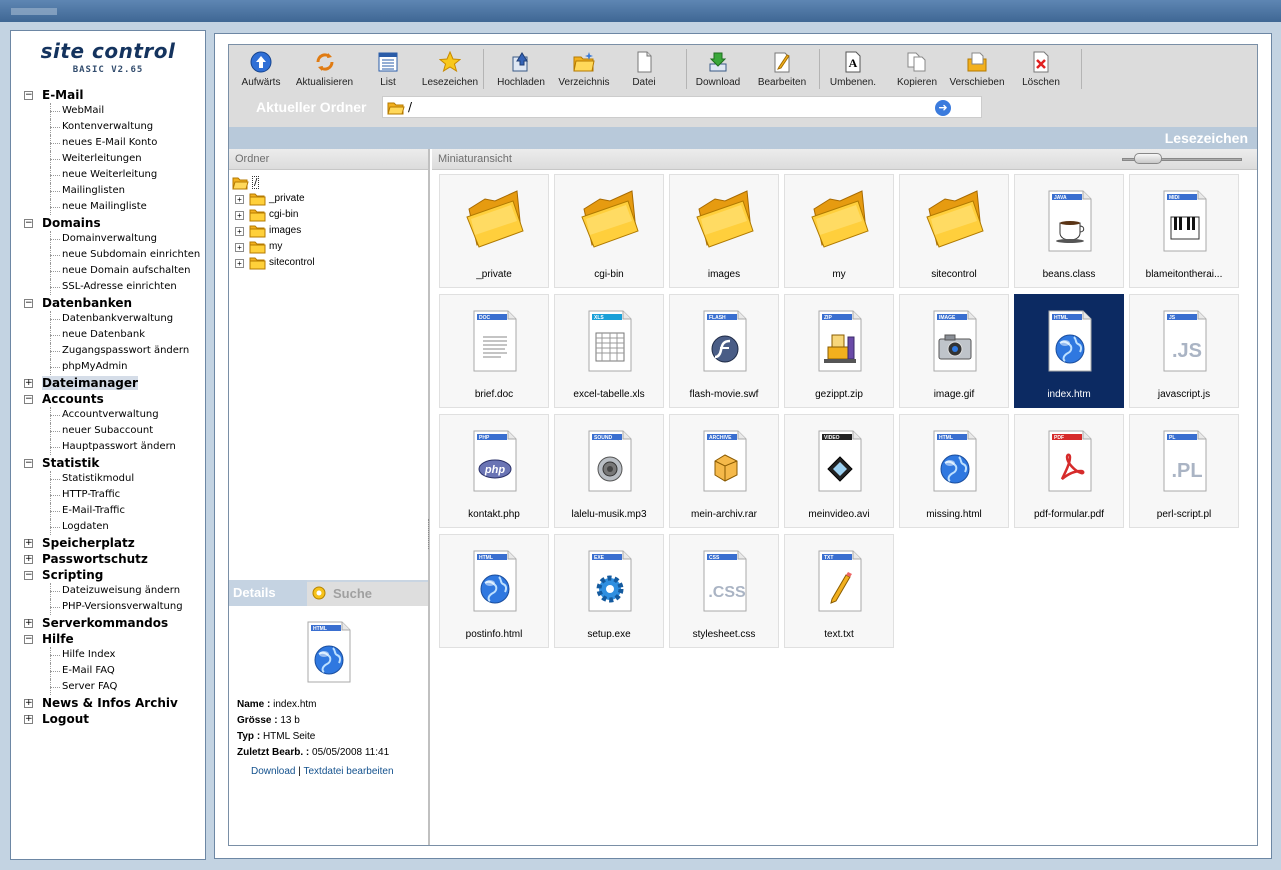 The image size is (1281, 870). I want to click on file-tile: XLS excel-tabelle.xls, so click(609, 351).